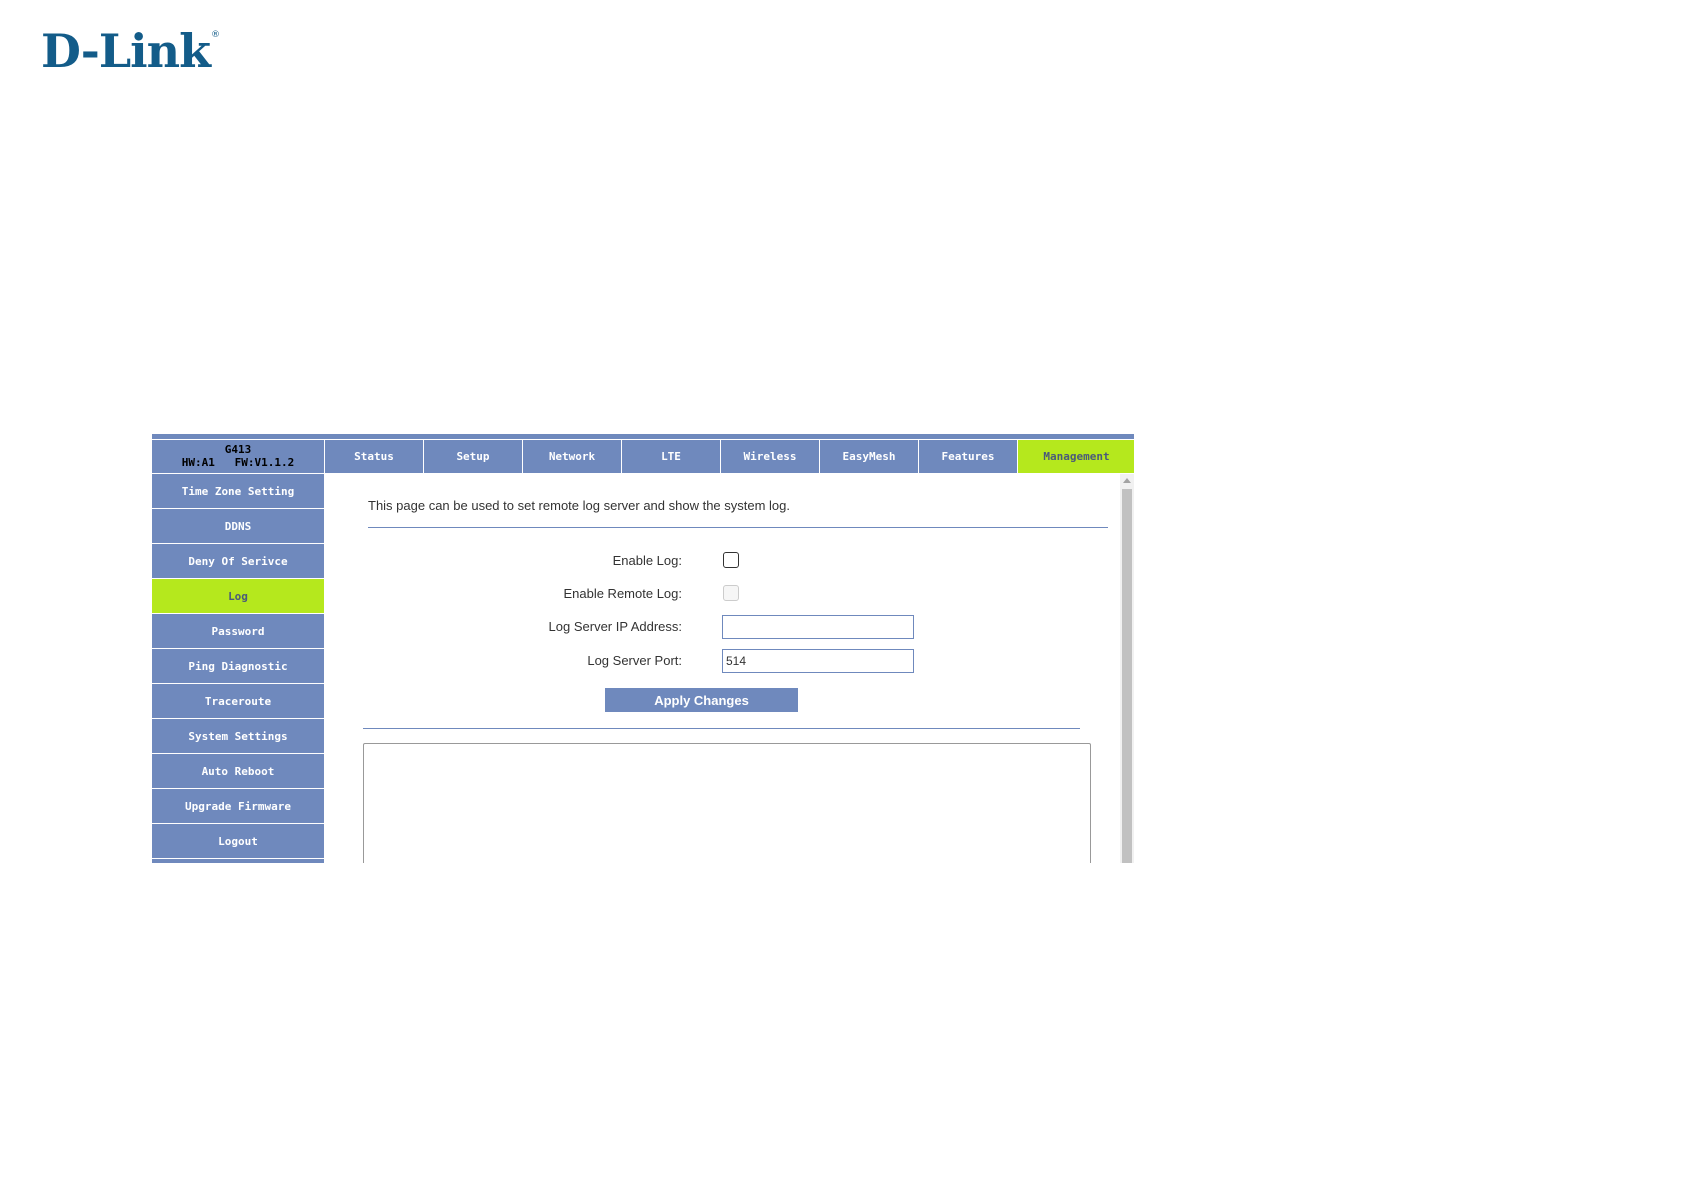  What do you see at coordinates (238, 701) in the screenshot?
I see `sidebar-item-traceroute: Traceroute` at bounding box center [238, 701].